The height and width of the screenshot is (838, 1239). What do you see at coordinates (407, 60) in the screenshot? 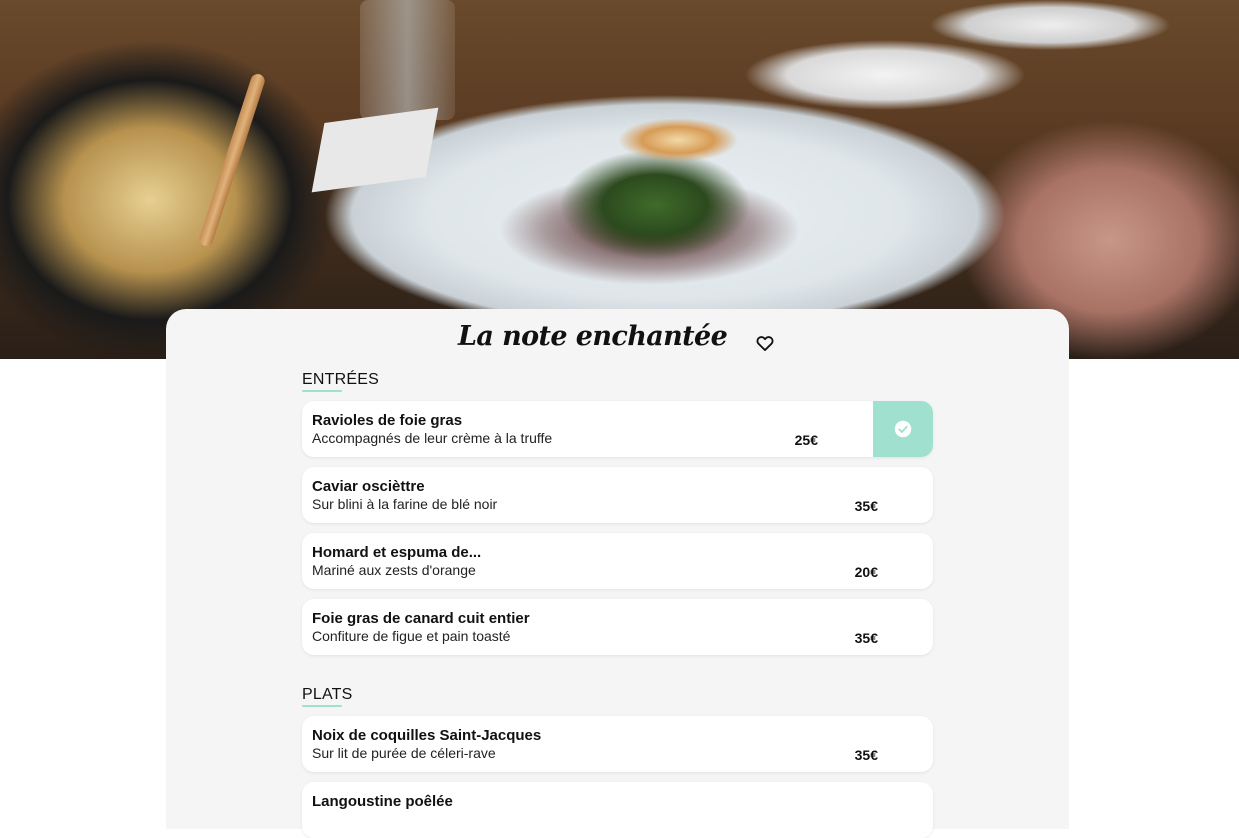
I see `glass-decoration` at bounding box center [407, 60].